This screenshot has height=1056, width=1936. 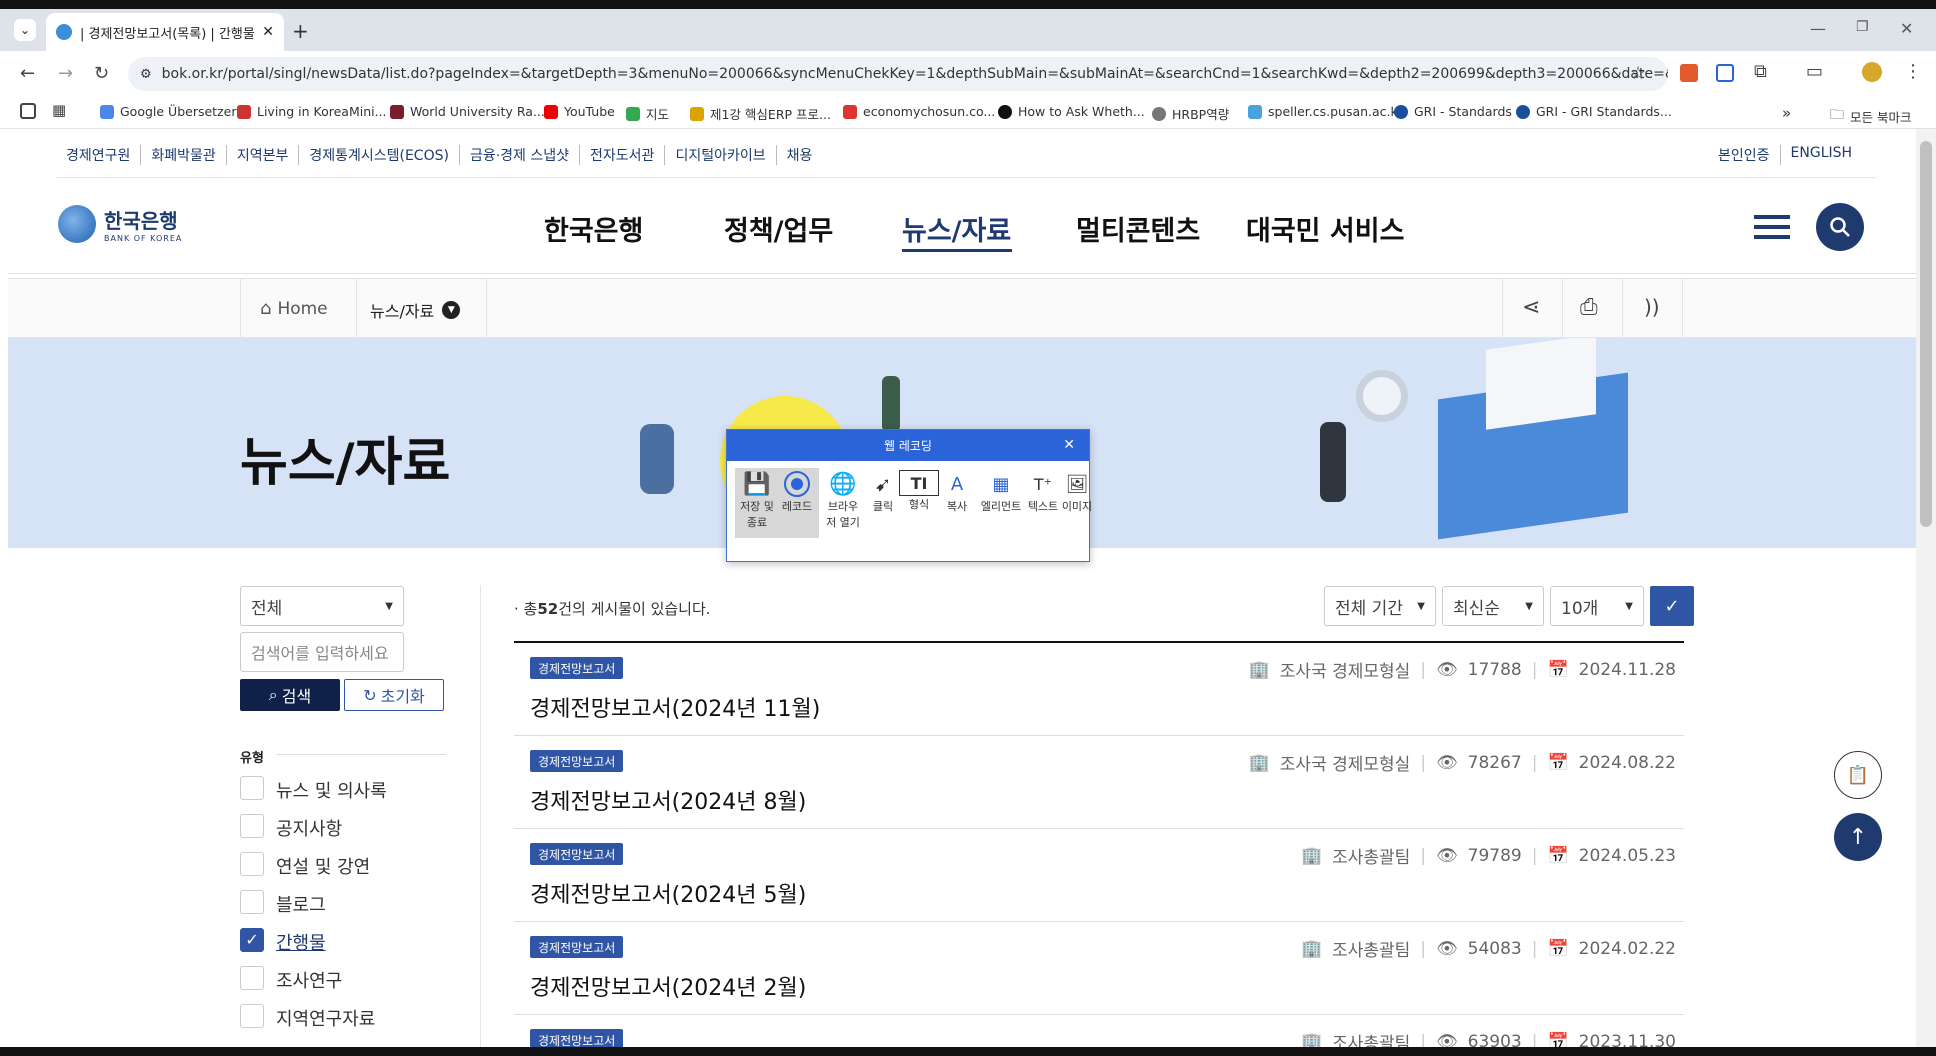 I want to click on hamburger-menu-icon, so click(x=1772, y=227).